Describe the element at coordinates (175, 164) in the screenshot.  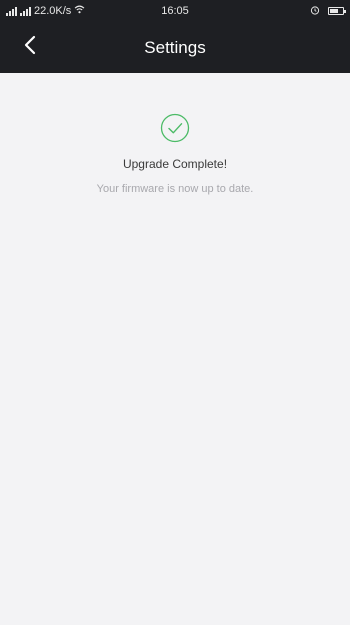
I see `status-headline: Upgrade Complete!` at that location.